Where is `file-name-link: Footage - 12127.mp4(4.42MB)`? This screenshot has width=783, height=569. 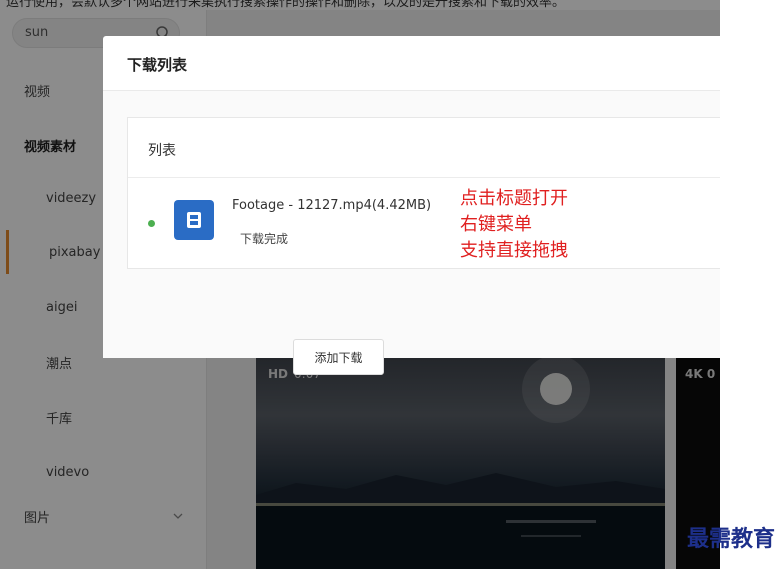 file-name-link: Footage - 12127.mp4(4.42MB) is located at coordinates (331, 205).